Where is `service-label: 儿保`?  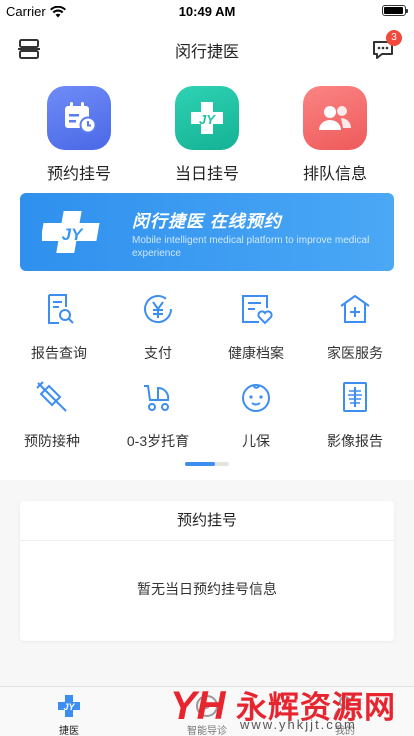
service-label: 儿保 is located at coordinates (256, 441).